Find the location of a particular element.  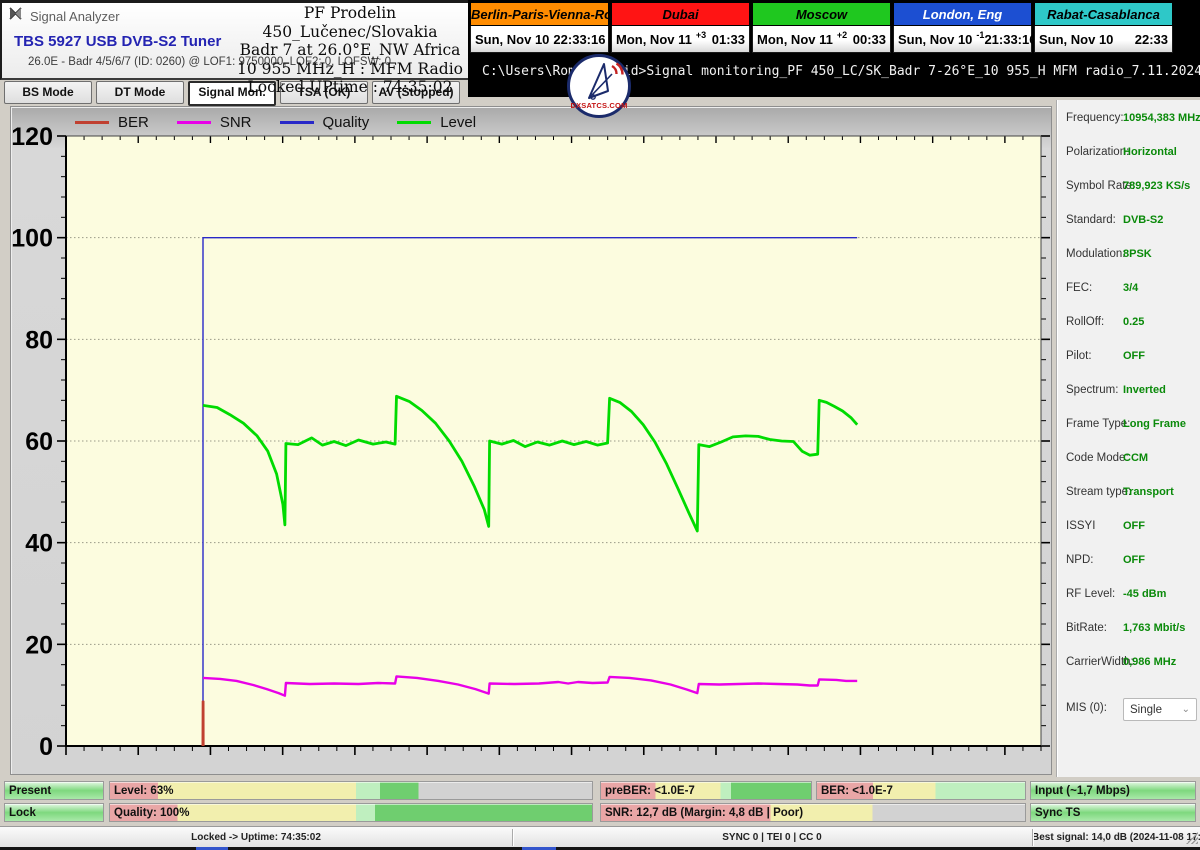

resize-grip is located at coordinates (1192, 838).